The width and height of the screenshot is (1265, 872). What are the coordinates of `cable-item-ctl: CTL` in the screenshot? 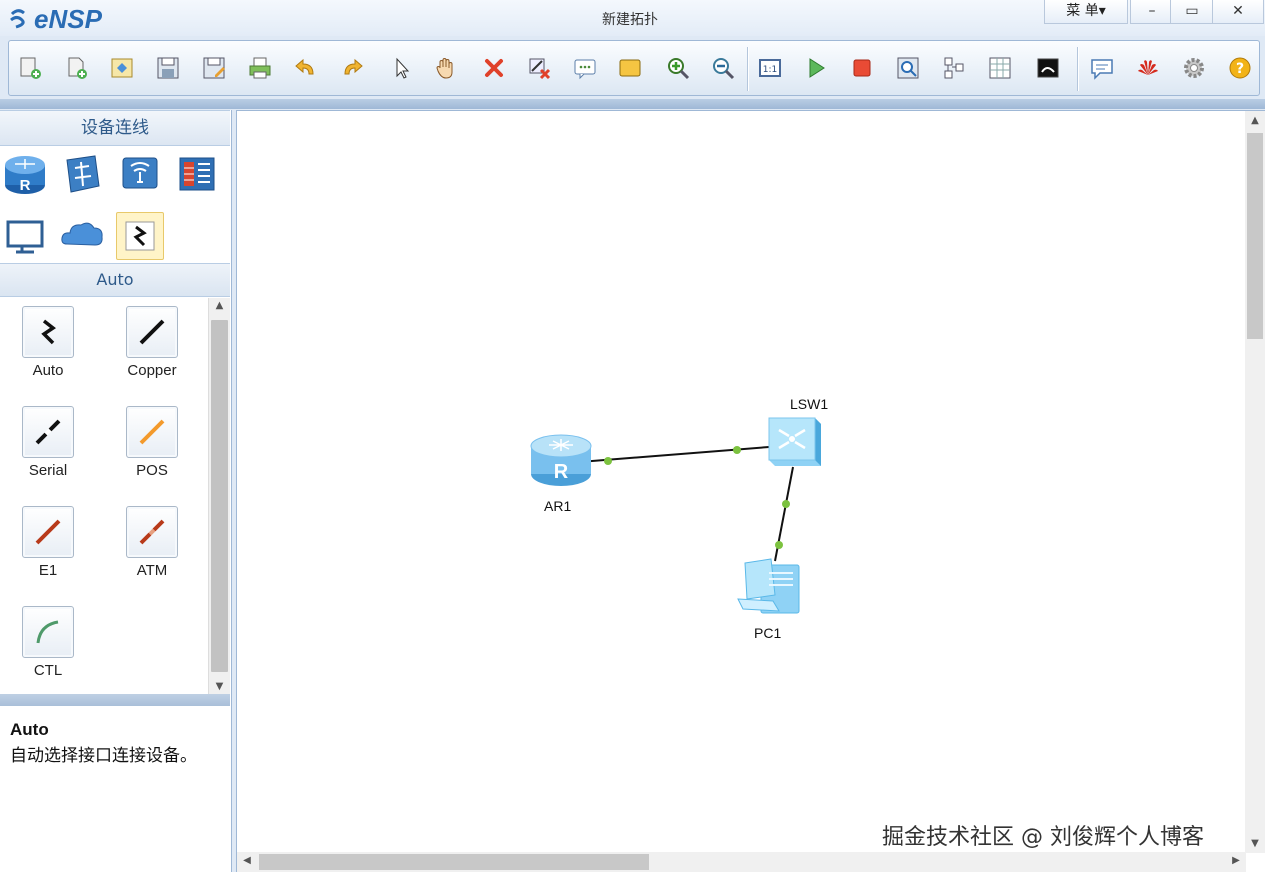 It's located at (50, 646).